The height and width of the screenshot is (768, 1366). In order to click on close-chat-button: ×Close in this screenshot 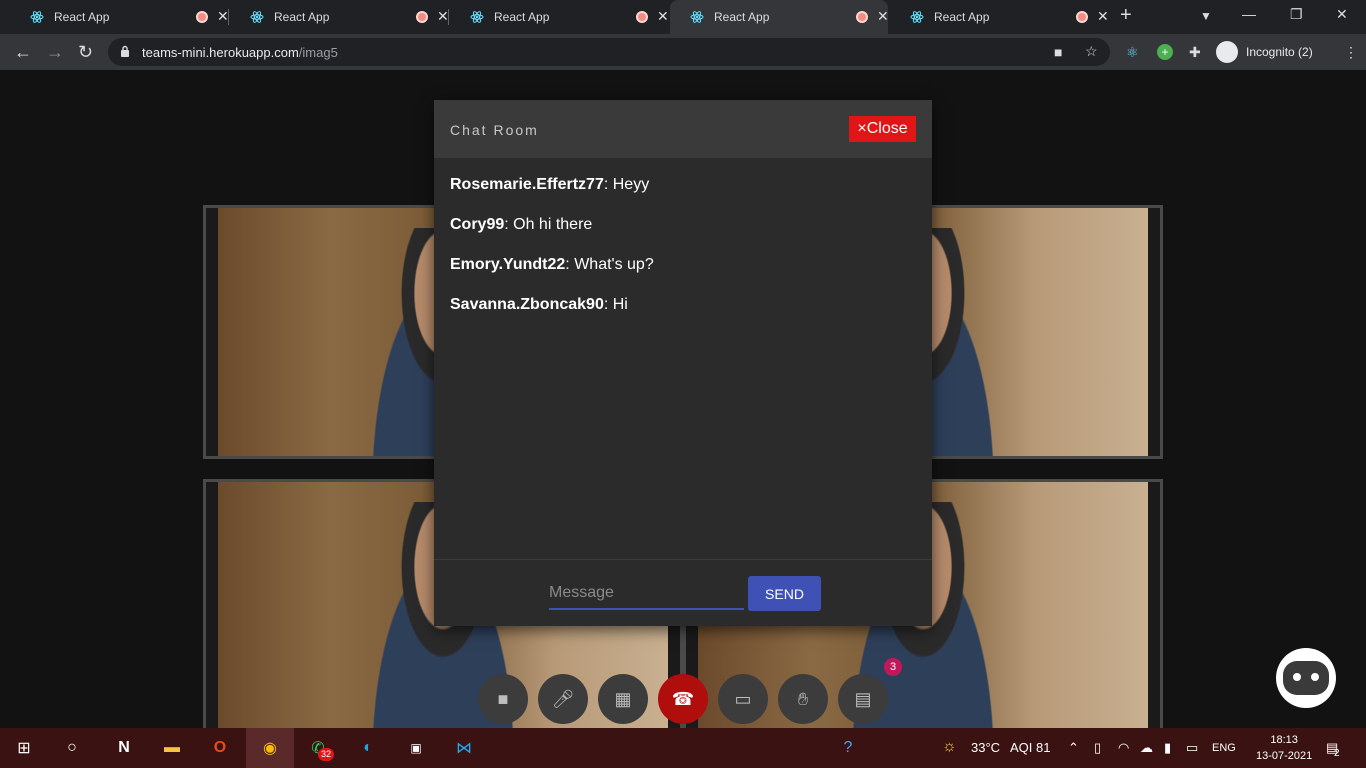, I will do `click(882, 129)`.